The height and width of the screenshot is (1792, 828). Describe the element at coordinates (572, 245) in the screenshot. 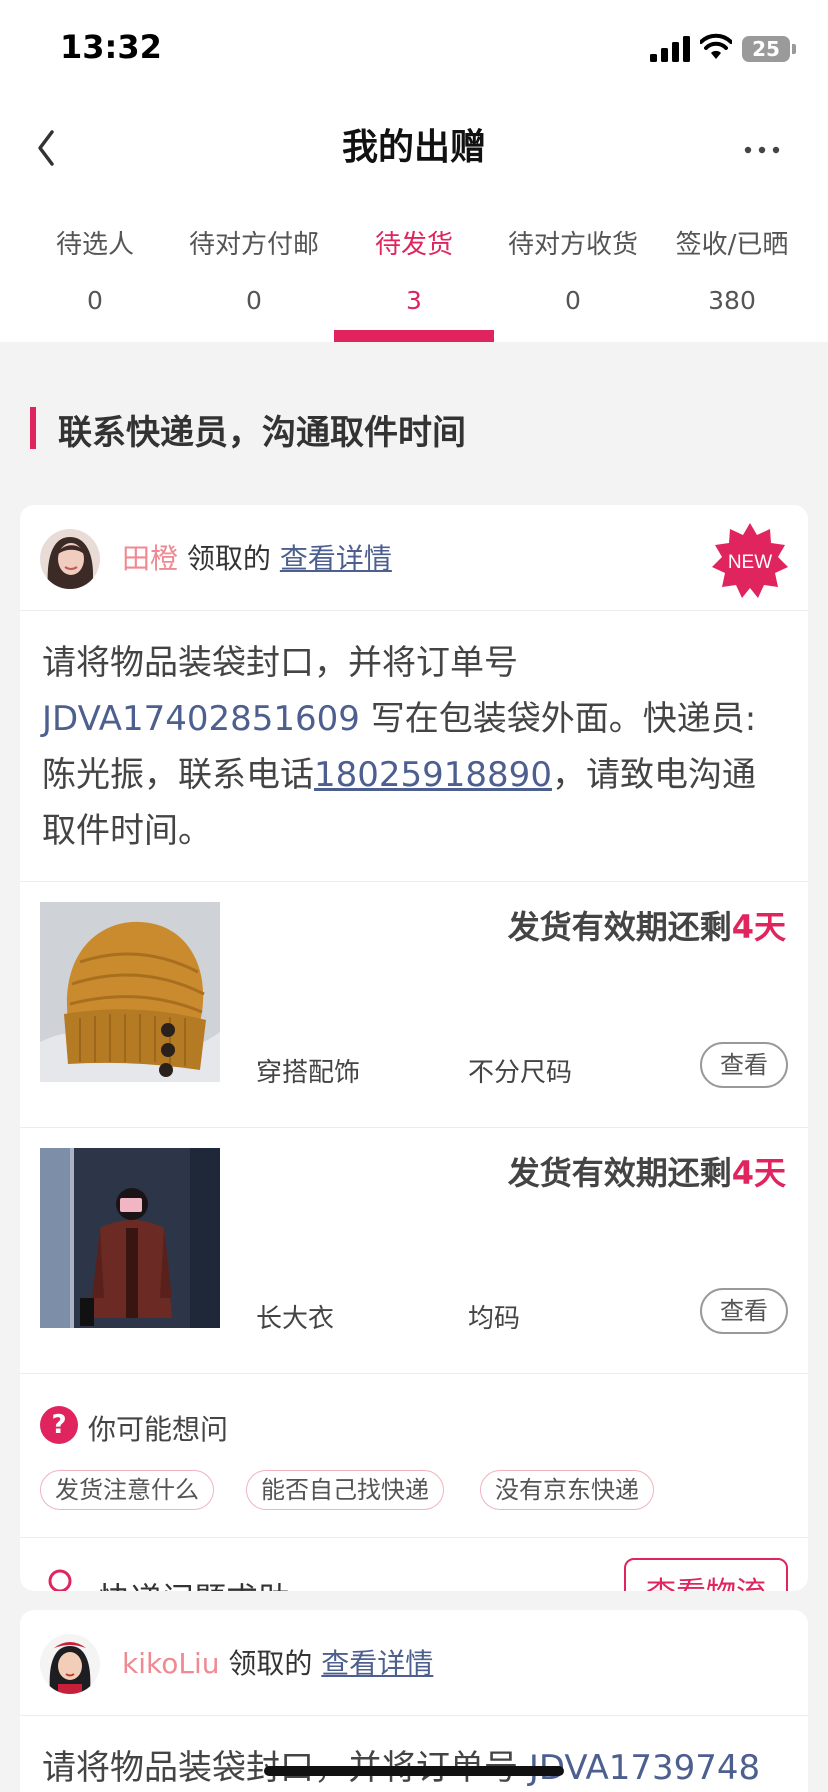

I see `tab-label: 待对方收货` at that location.